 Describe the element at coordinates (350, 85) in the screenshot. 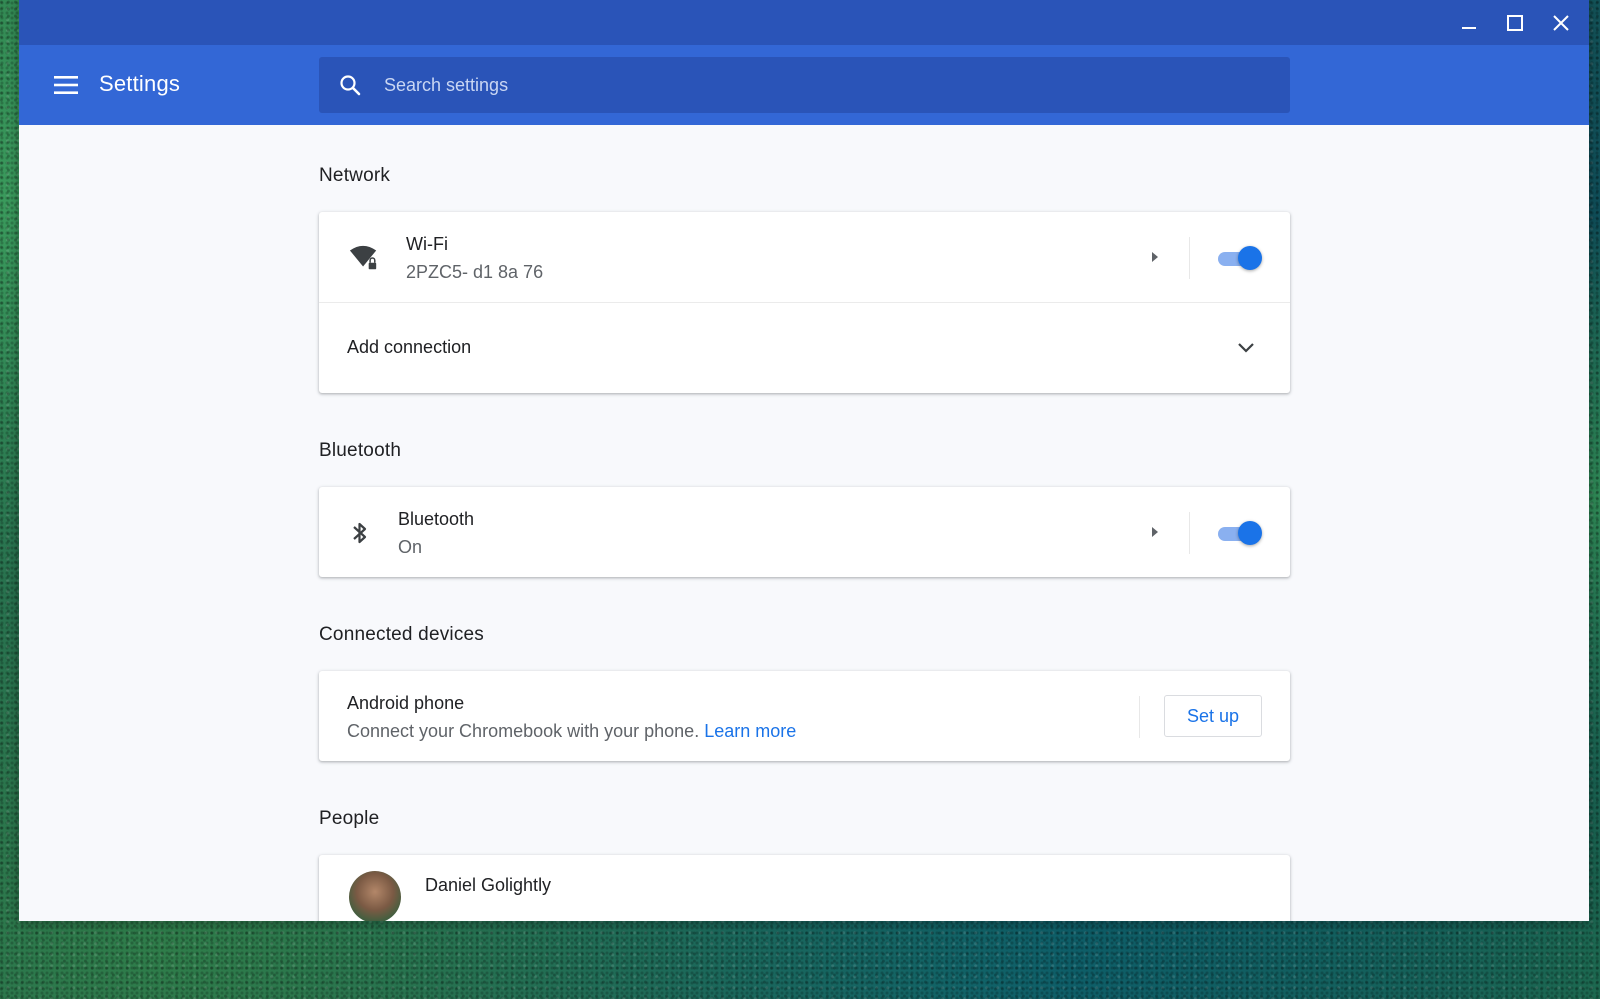

I see `search-icon` at that location.